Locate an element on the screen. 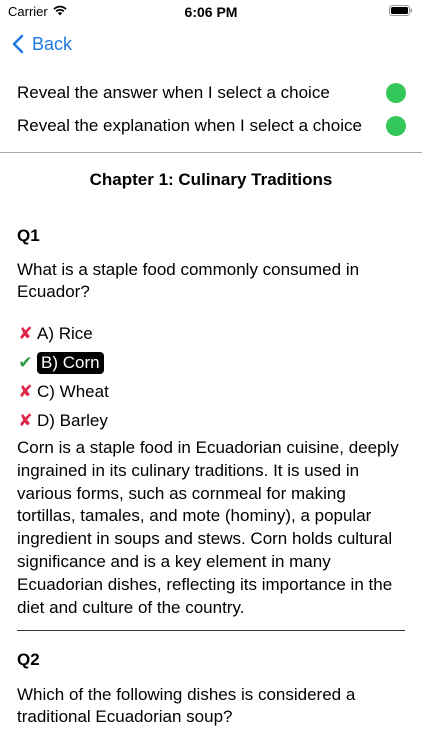  choice-a: ✘ A) Rice is located at coordinates (55, 334).